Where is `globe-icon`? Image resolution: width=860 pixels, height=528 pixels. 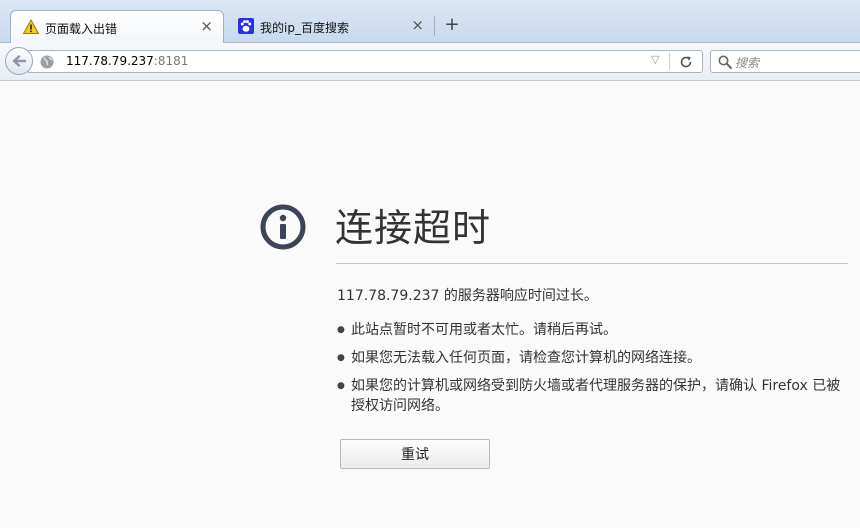 globe-icon is located at coordinates (47, 62).